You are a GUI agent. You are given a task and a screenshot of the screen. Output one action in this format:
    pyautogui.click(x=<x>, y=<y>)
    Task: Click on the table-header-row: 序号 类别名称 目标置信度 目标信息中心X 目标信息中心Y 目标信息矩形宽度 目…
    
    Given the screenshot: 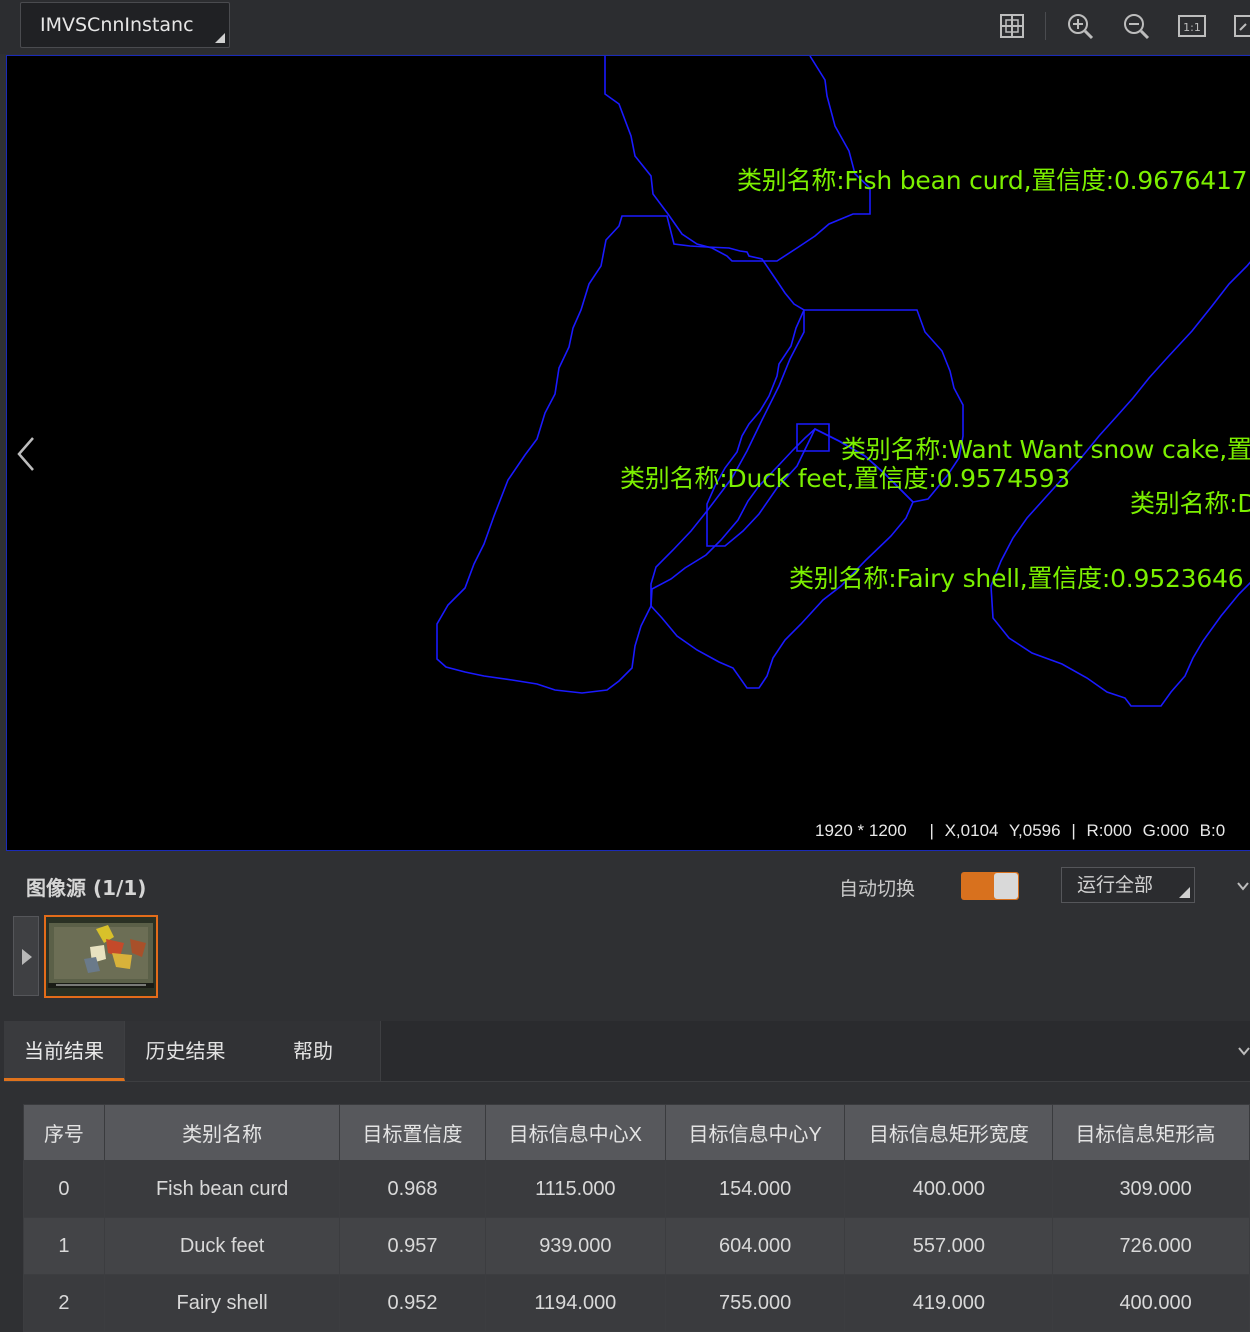 What is the action you would take?
    pyautogui.click(x=636, y=1132)
    